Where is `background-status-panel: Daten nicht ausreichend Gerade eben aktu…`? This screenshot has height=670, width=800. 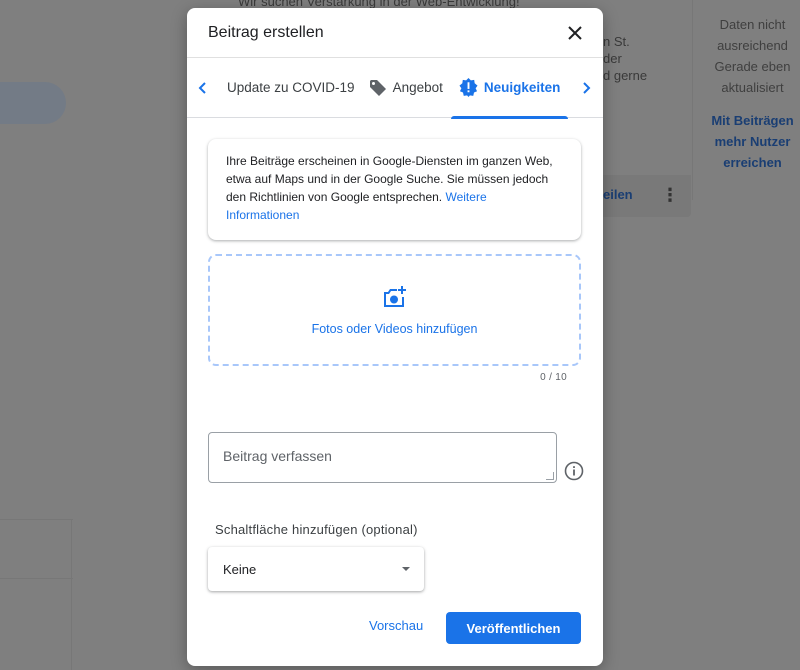 background-status-panel: Daten nicht ausreichend Gerade eben aktu… is located at coordinates (752, 93).